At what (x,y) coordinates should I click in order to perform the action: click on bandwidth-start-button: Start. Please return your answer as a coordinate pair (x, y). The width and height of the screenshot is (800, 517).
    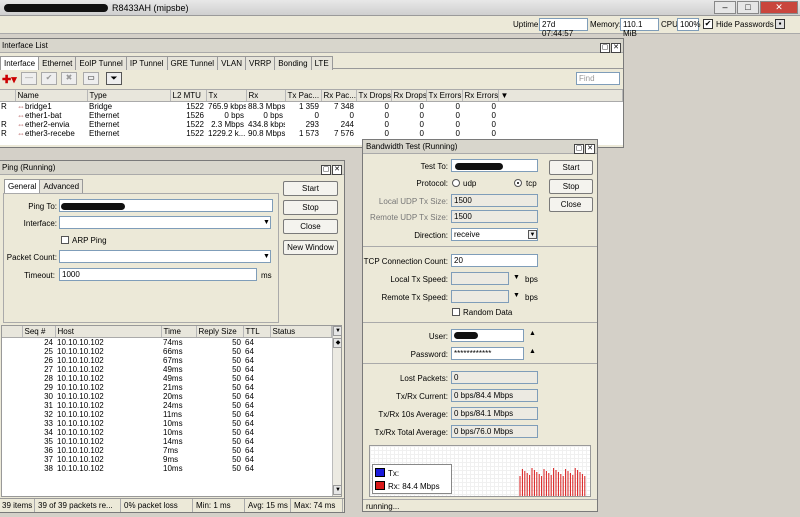
    Looking at the image, I should click on (571, 167).